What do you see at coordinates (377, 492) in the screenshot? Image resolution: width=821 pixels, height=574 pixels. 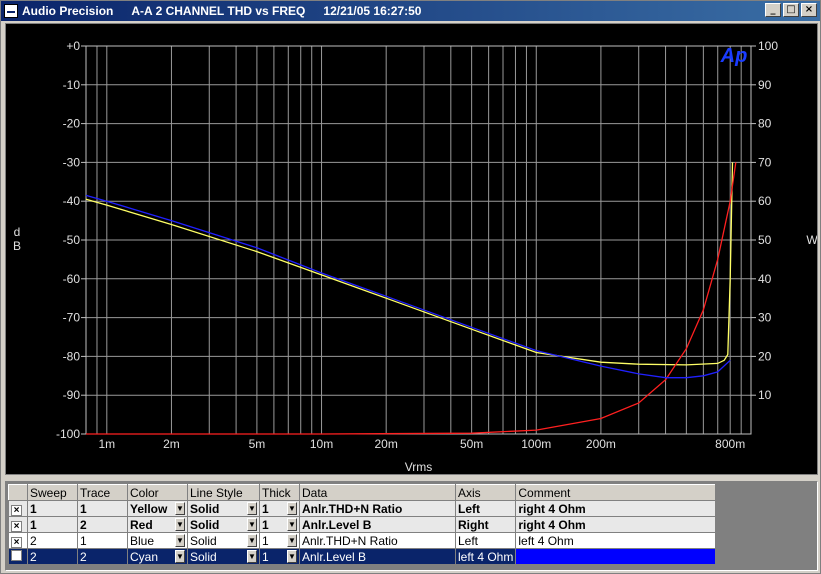 I see `header-data: Data` at bounding box center [377, 492].